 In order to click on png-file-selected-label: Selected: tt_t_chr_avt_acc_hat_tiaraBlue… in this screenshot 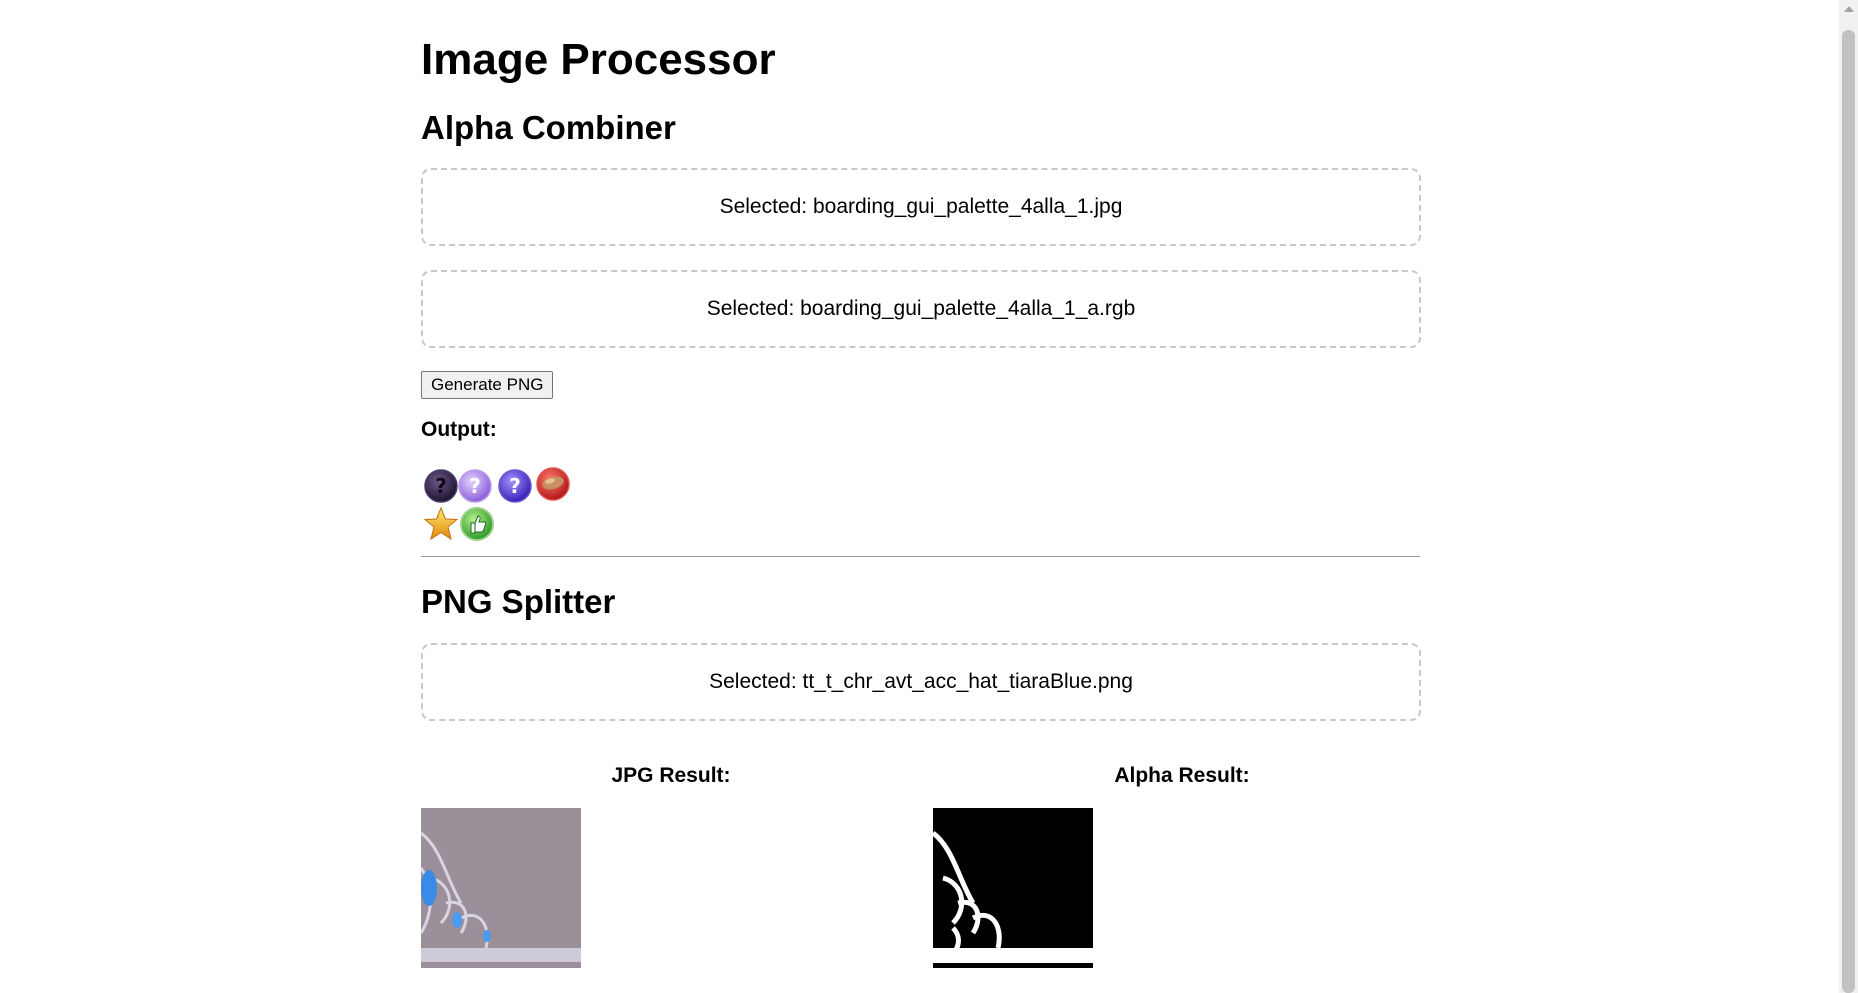, I will do `click(921, 681)`.